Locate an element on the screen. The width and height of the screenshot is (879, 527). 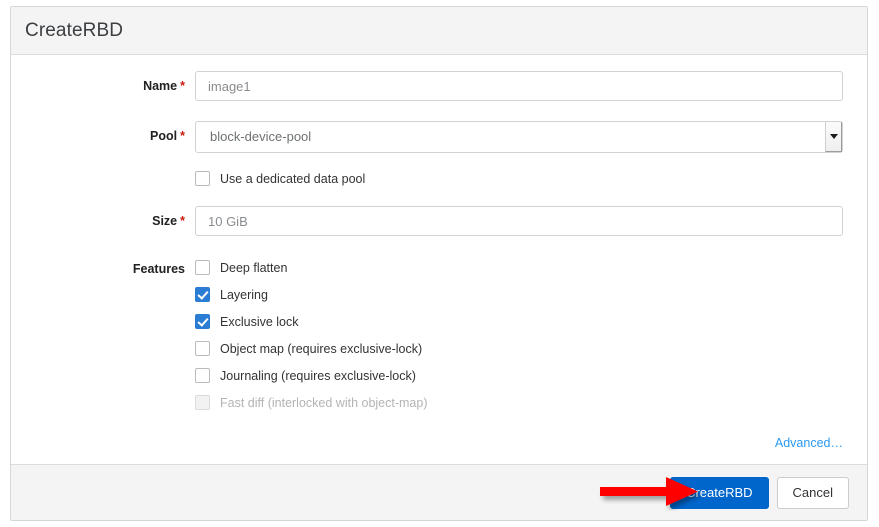
checkbox-label-layering: Layering is located at coordinates (244, 294).